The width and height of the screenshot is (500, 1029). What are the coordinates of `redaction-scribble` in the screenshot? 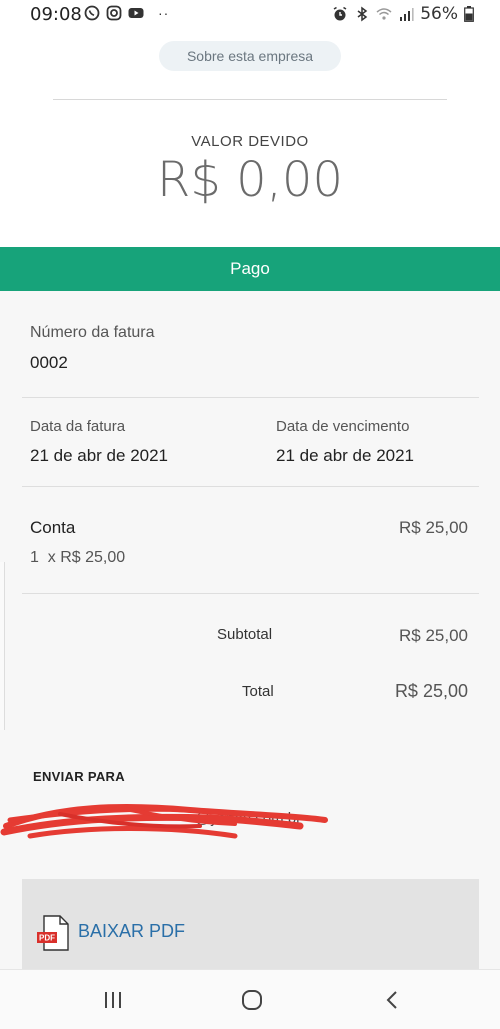 It's located at (164, 821).